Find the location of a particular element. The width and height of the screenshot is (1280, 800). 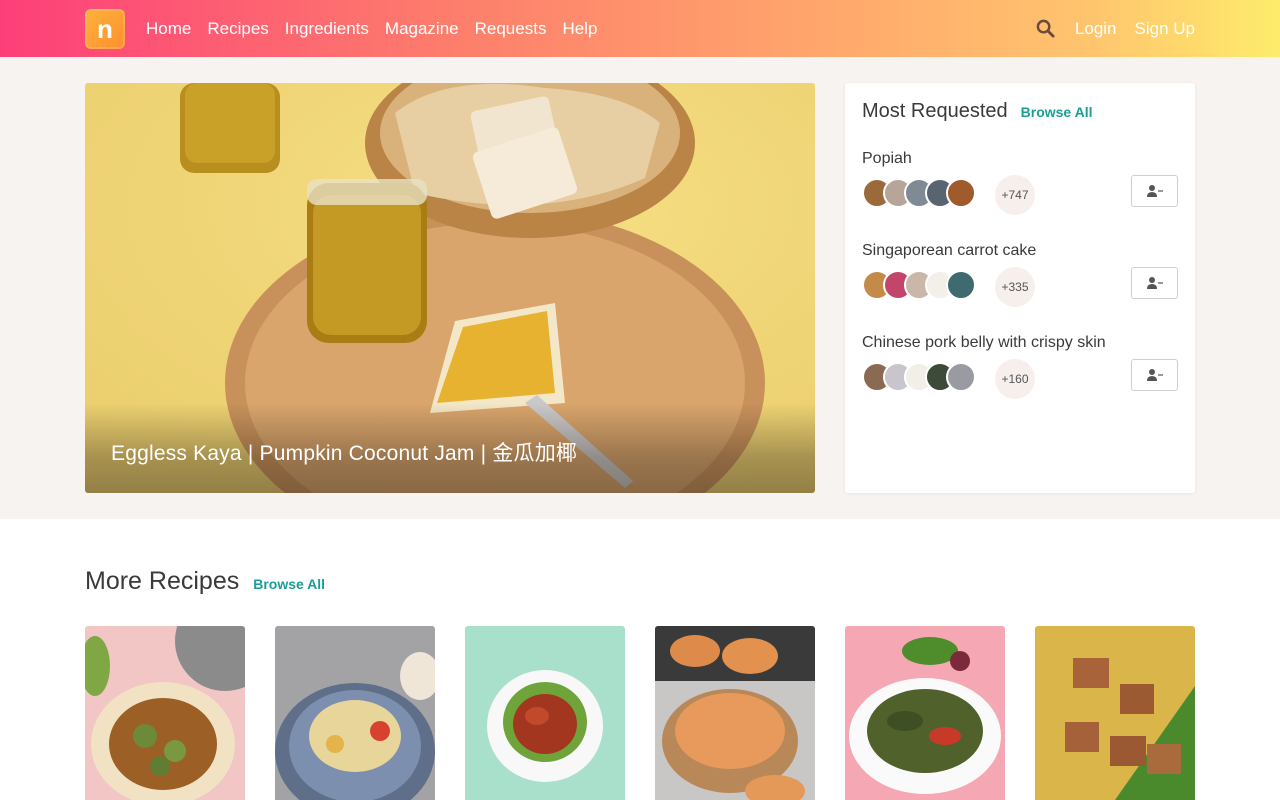

most-requested-header: Most Requested Browse All is located at coordinates (977, 111).